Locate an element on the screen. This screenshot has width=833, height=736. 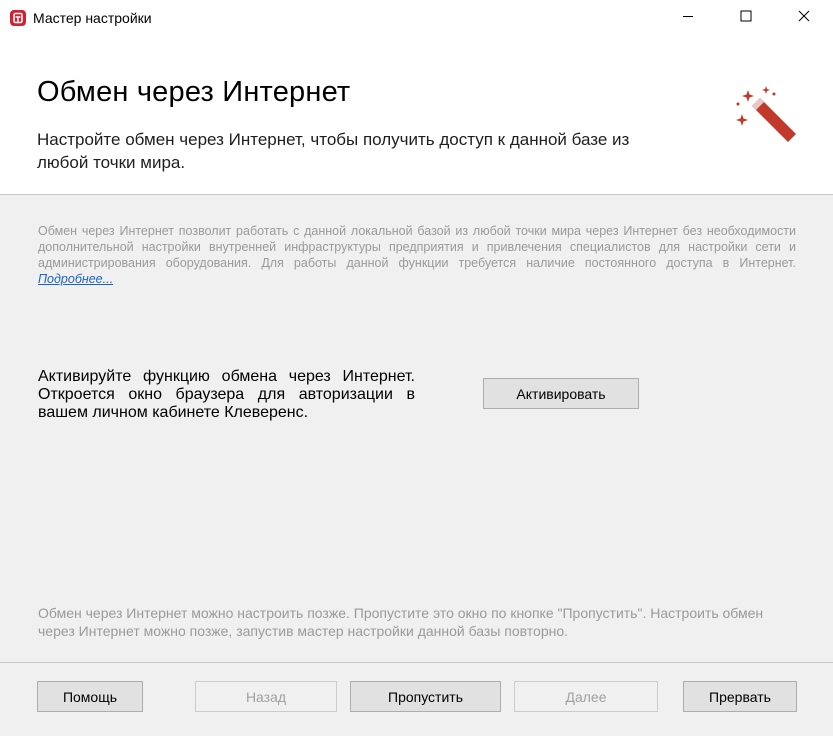
page-title: Обмен через Интернет is located at coordinates (194, 92).